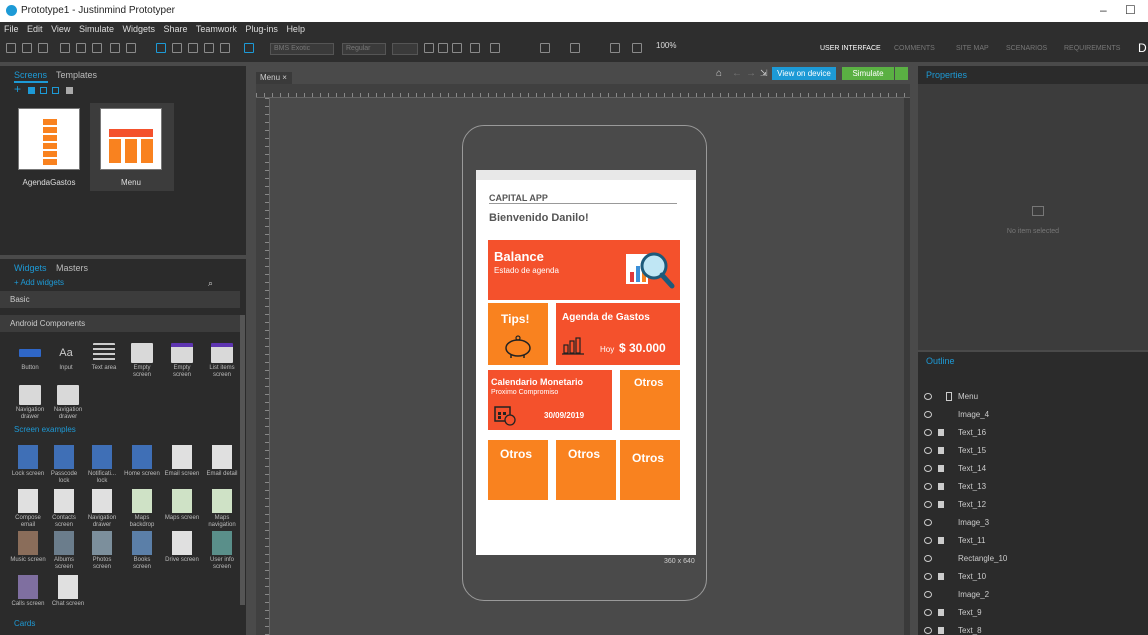 This screenshot has height=635, width=1148. What do you see at coordinates (637, 48) in the screenshot?
I see `shadow-icon` at bounding box center [637, 48].